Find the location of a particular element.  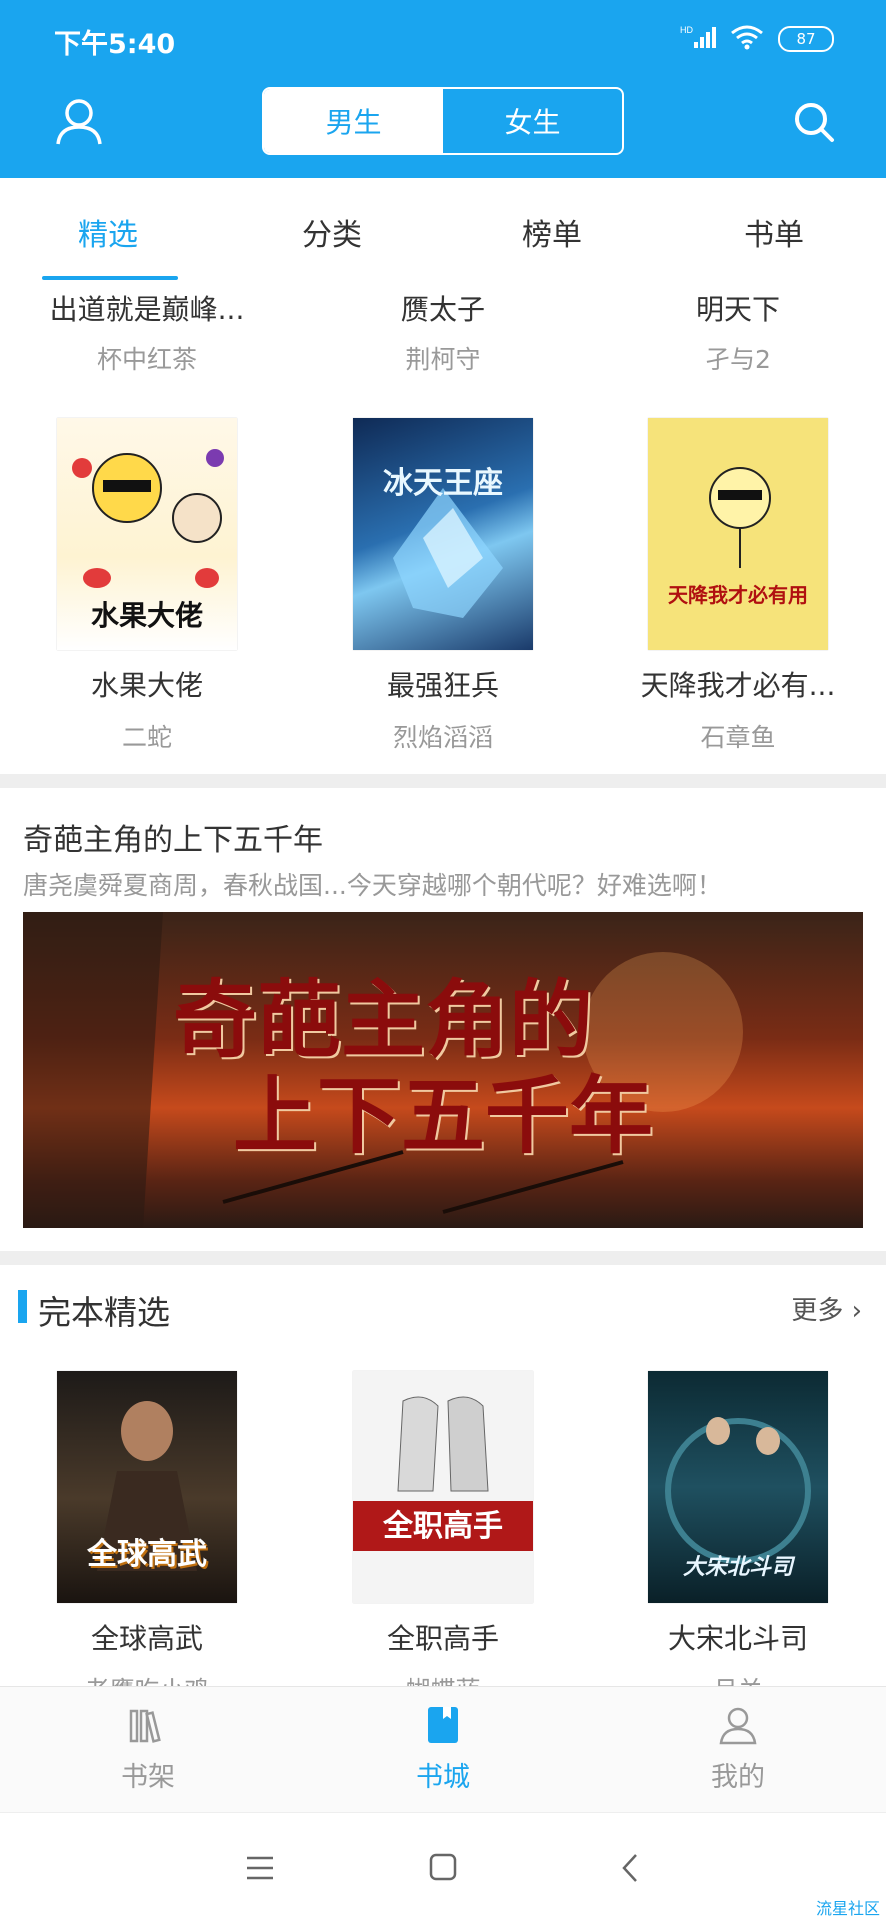

signal-icon: HD is located at coordinates (698, 39).